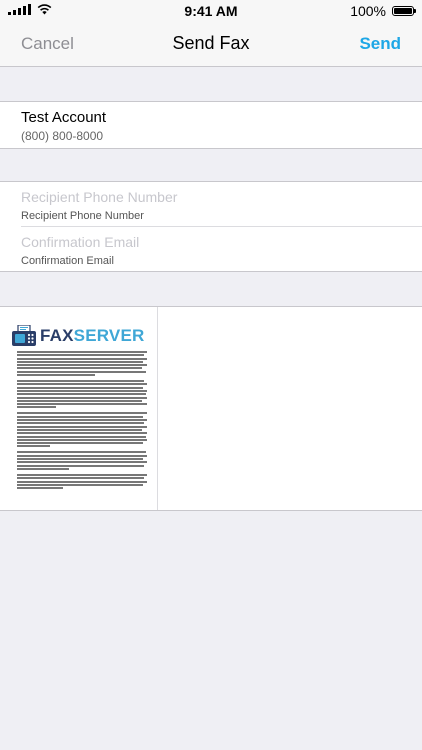  Describe the element at coordinates (368, 11) in the screenshot. I see `battery-percent: 100%` at that location.